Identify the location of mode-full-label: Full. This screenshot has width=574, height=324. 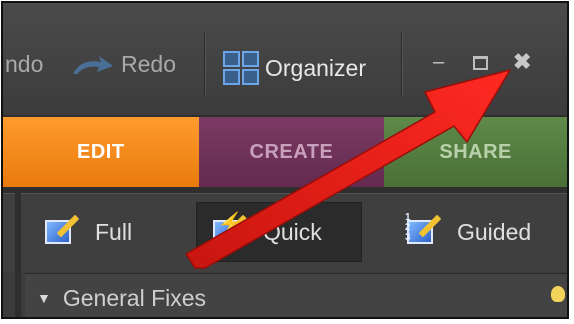
(114, 231).